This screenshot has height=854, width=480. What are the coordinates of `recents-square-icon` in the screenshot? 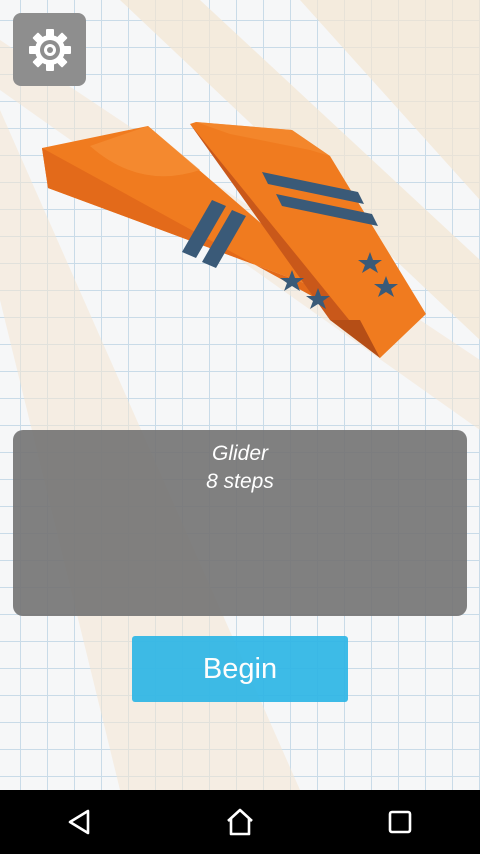 It's located at (400, 822).